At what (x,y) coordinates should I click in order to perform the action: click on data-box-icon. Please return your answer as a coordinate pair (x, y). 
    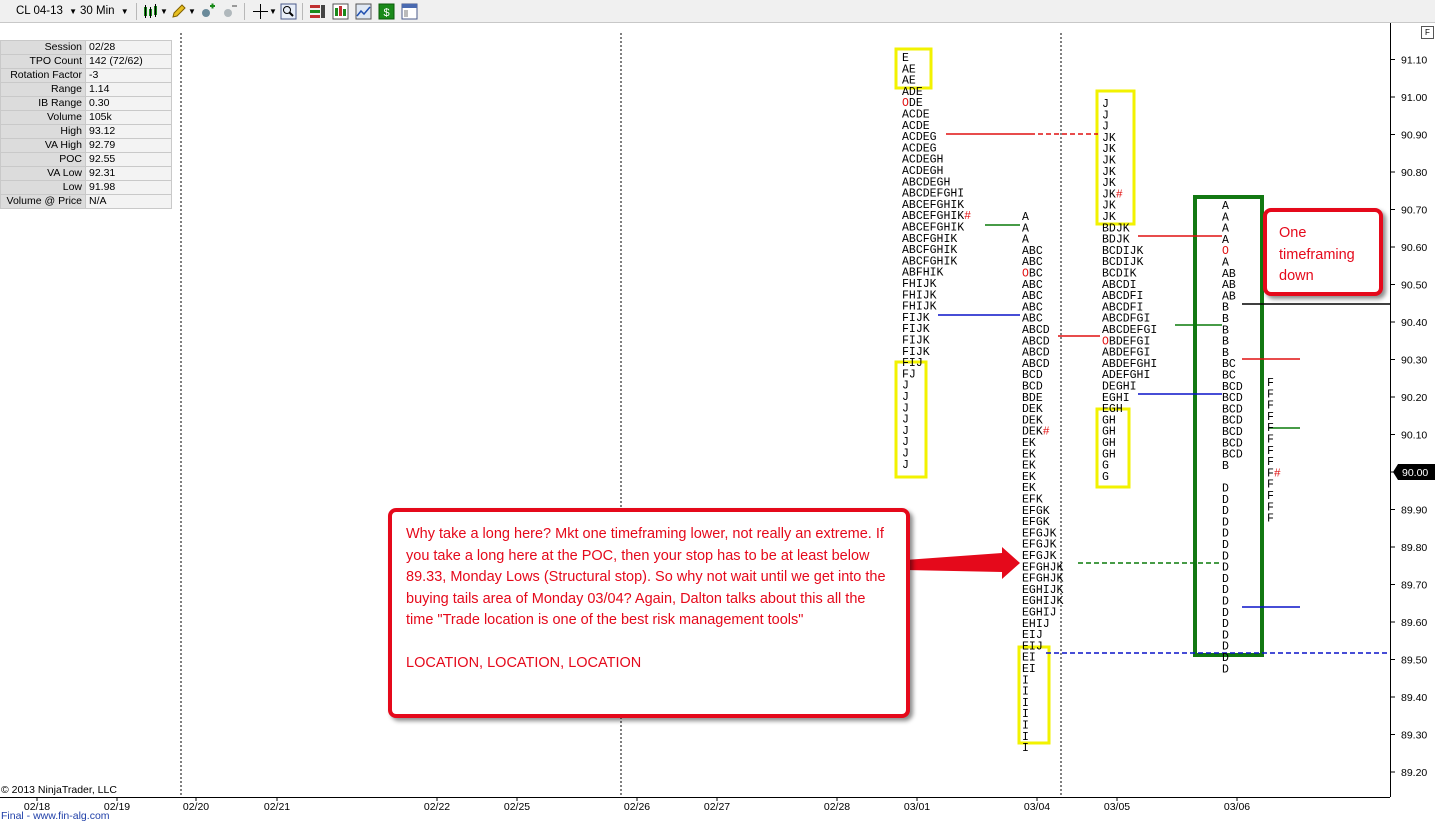
    Looking at the image, I should click on (409, 11).